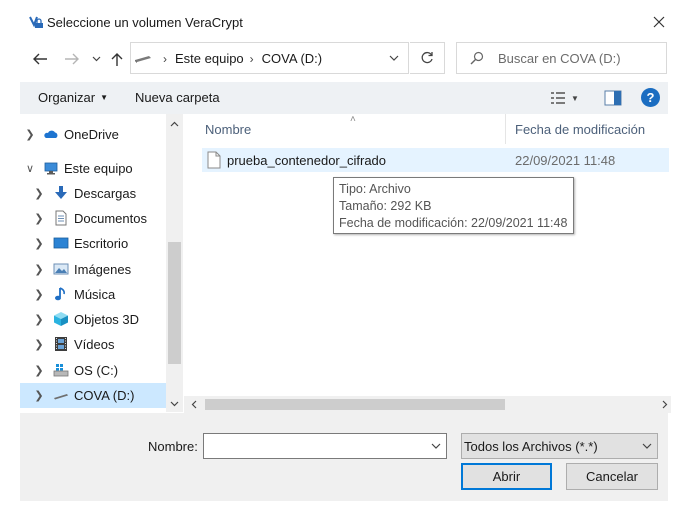  Describe the element at coordinates (61, 370) in the screenshot. I see `windows-drive-icon` at that location.